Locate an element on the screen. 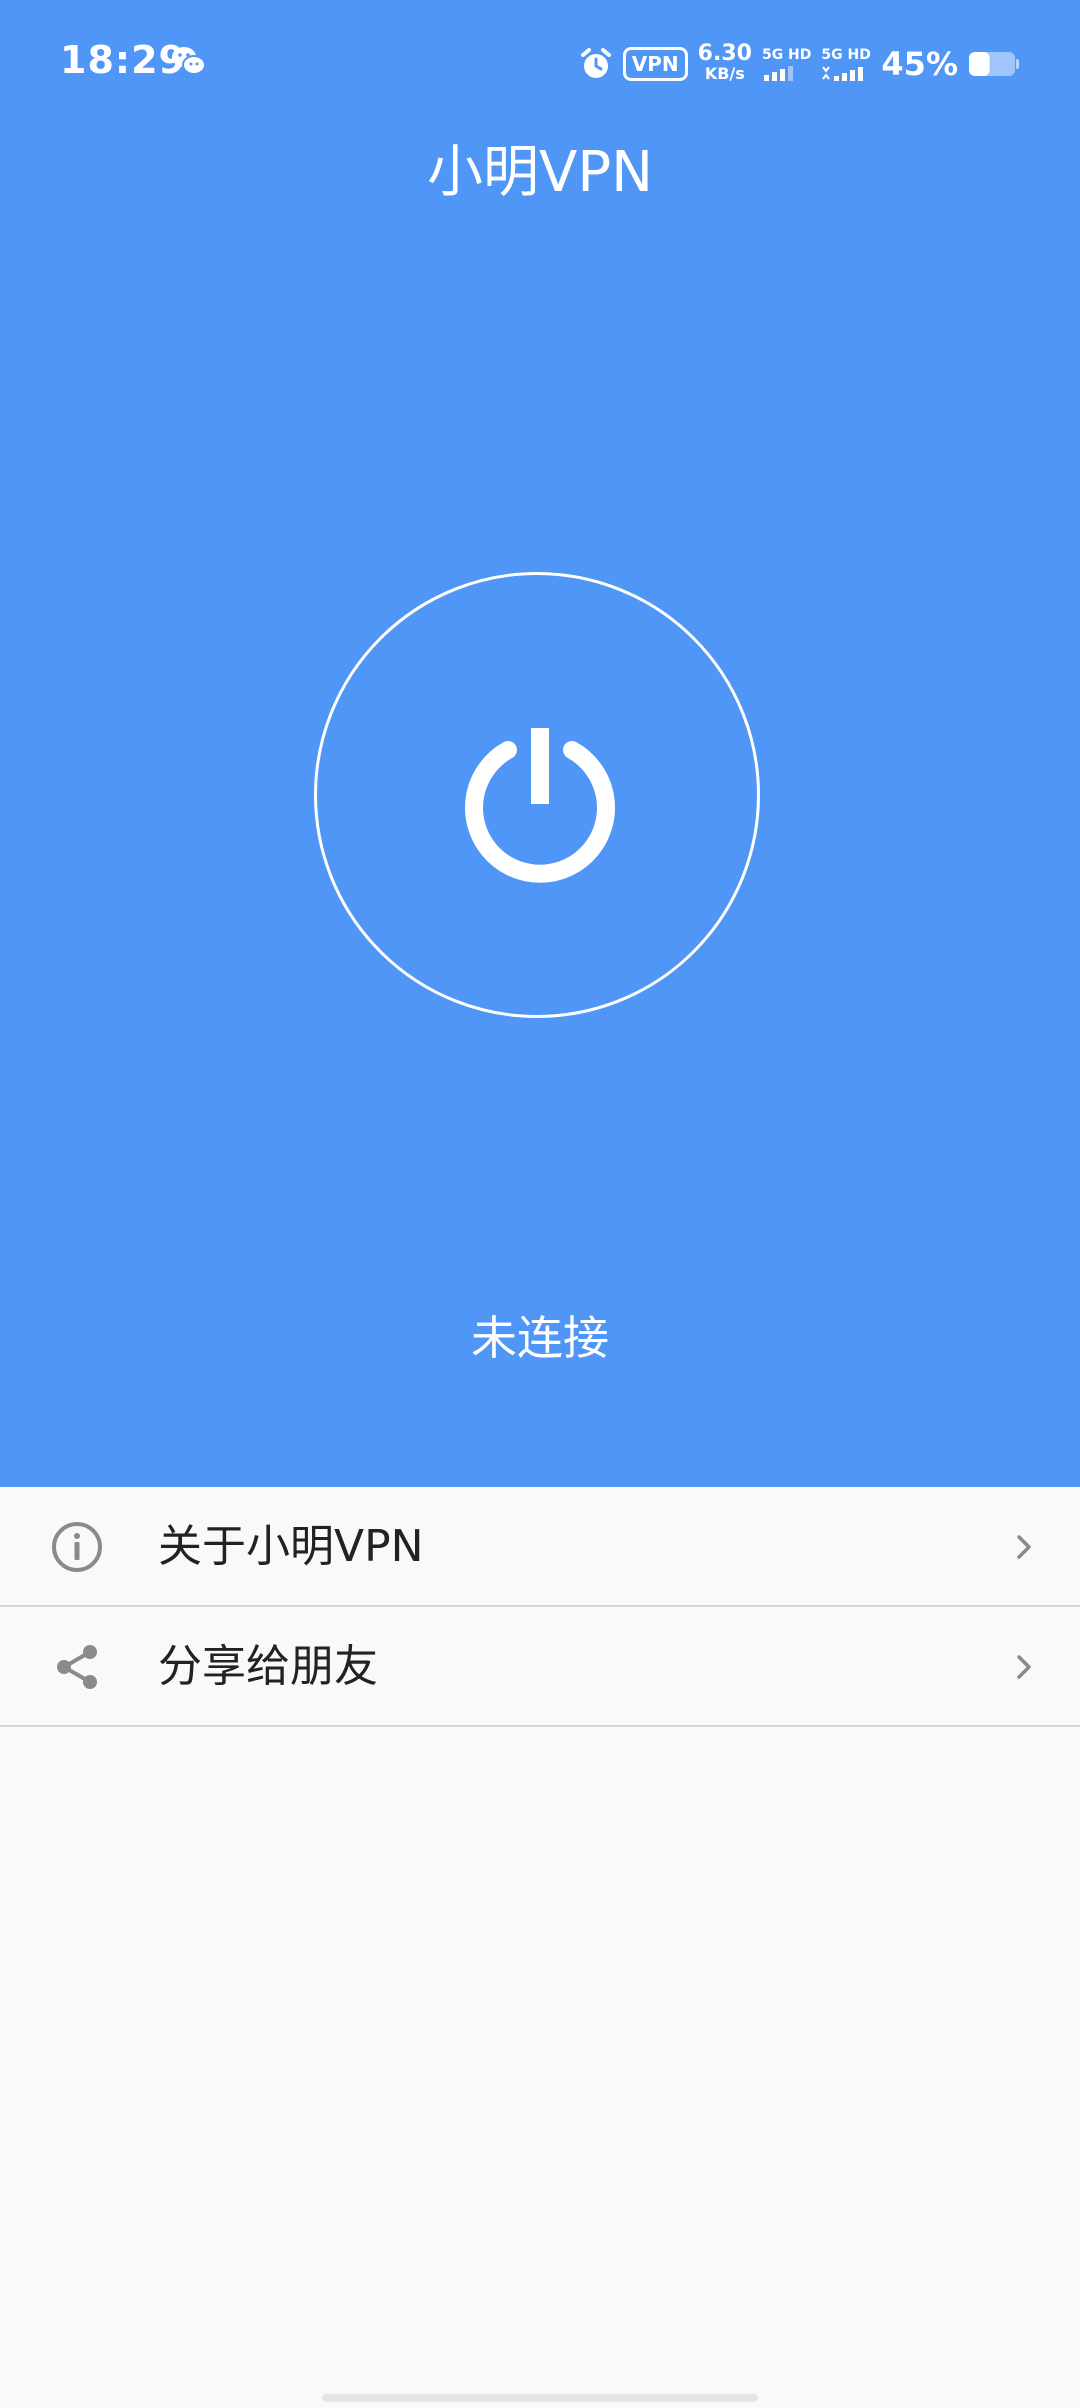 This screenshot has width=1080, height=2408. info-icon is located at coordinates (77, 1547).